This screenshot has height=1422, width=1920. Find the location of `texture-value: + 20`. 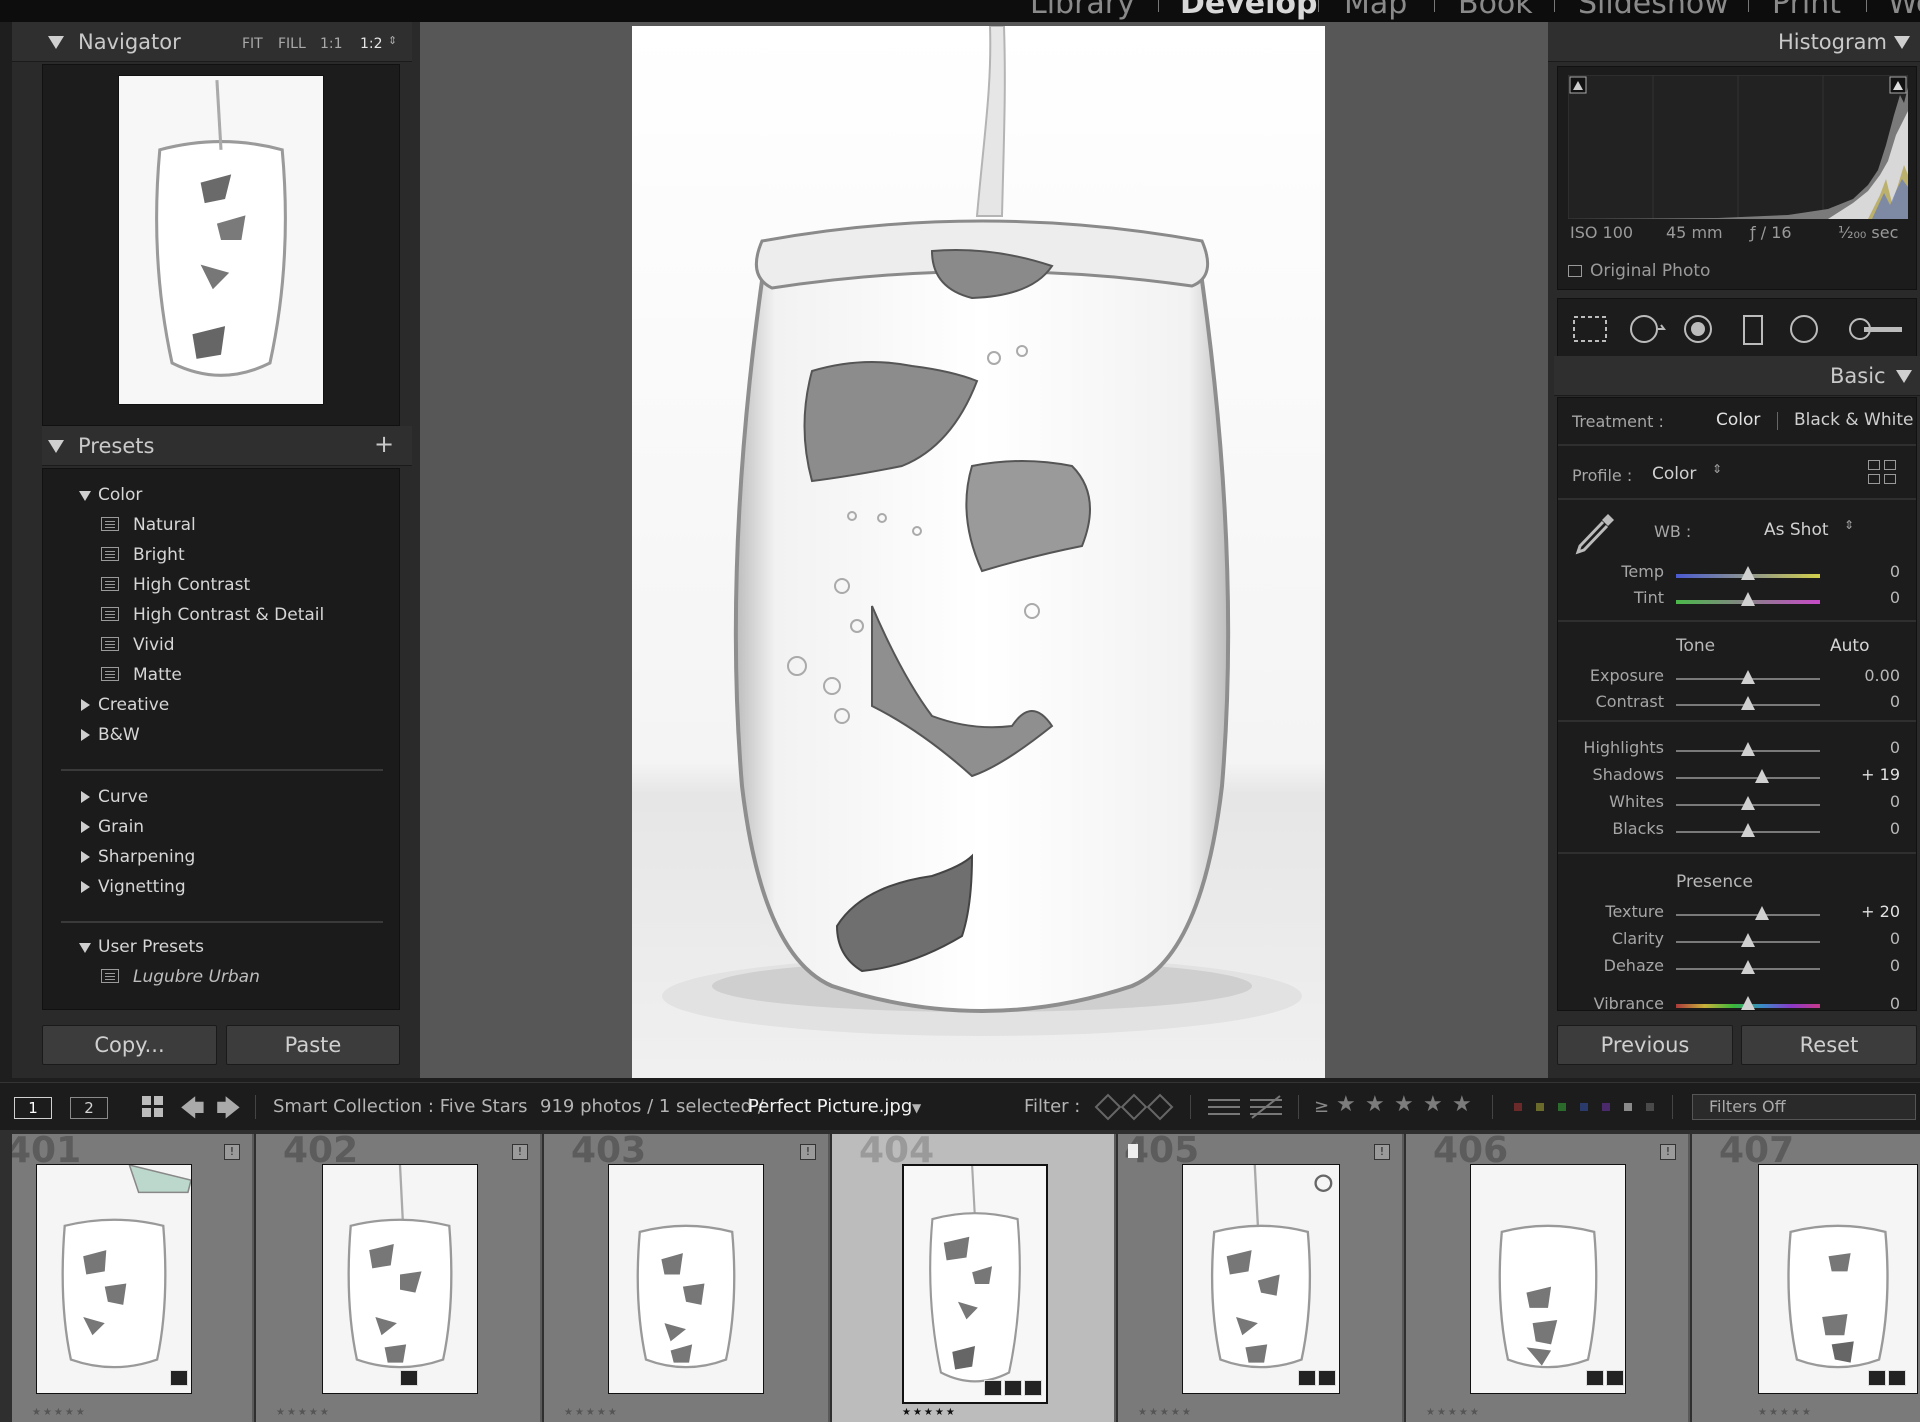

texture-value: + 20 is located at coordinates (1870, 911).